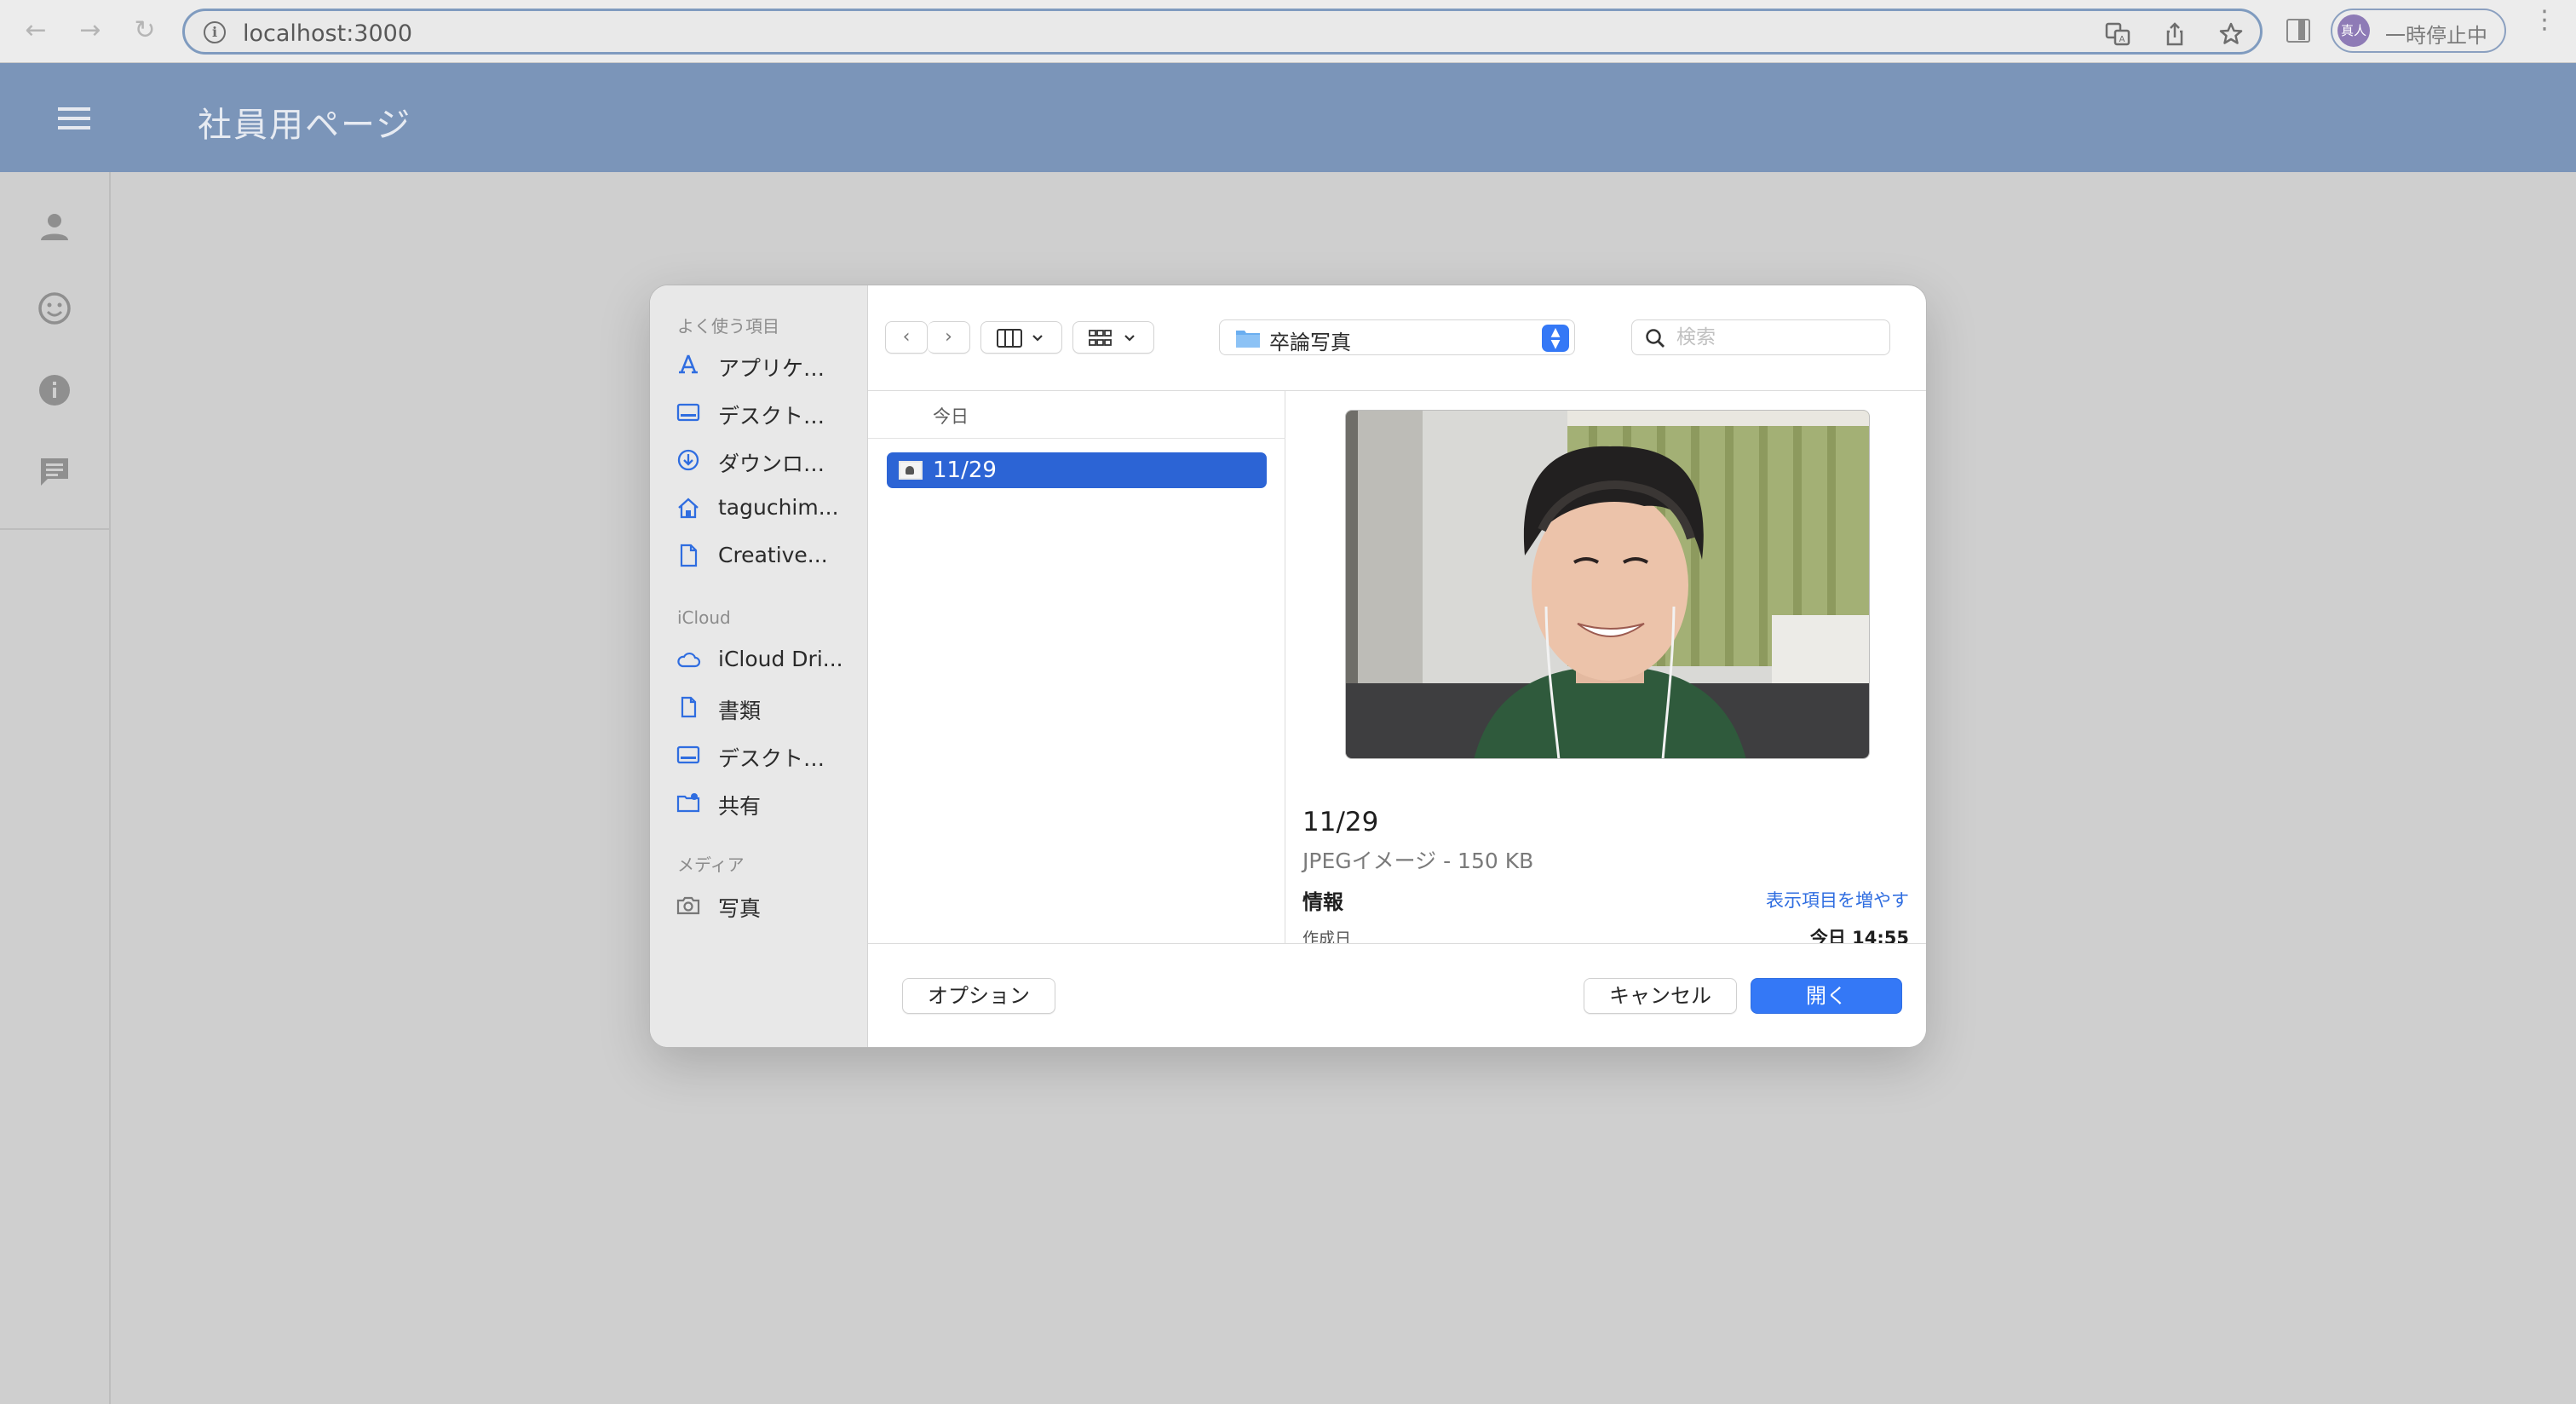 This screenshot has height=1404, width=2576. Describe the element at coordinates (2436, 36) in the screenshot. I see `profile-status: 一時停止中` at that location.